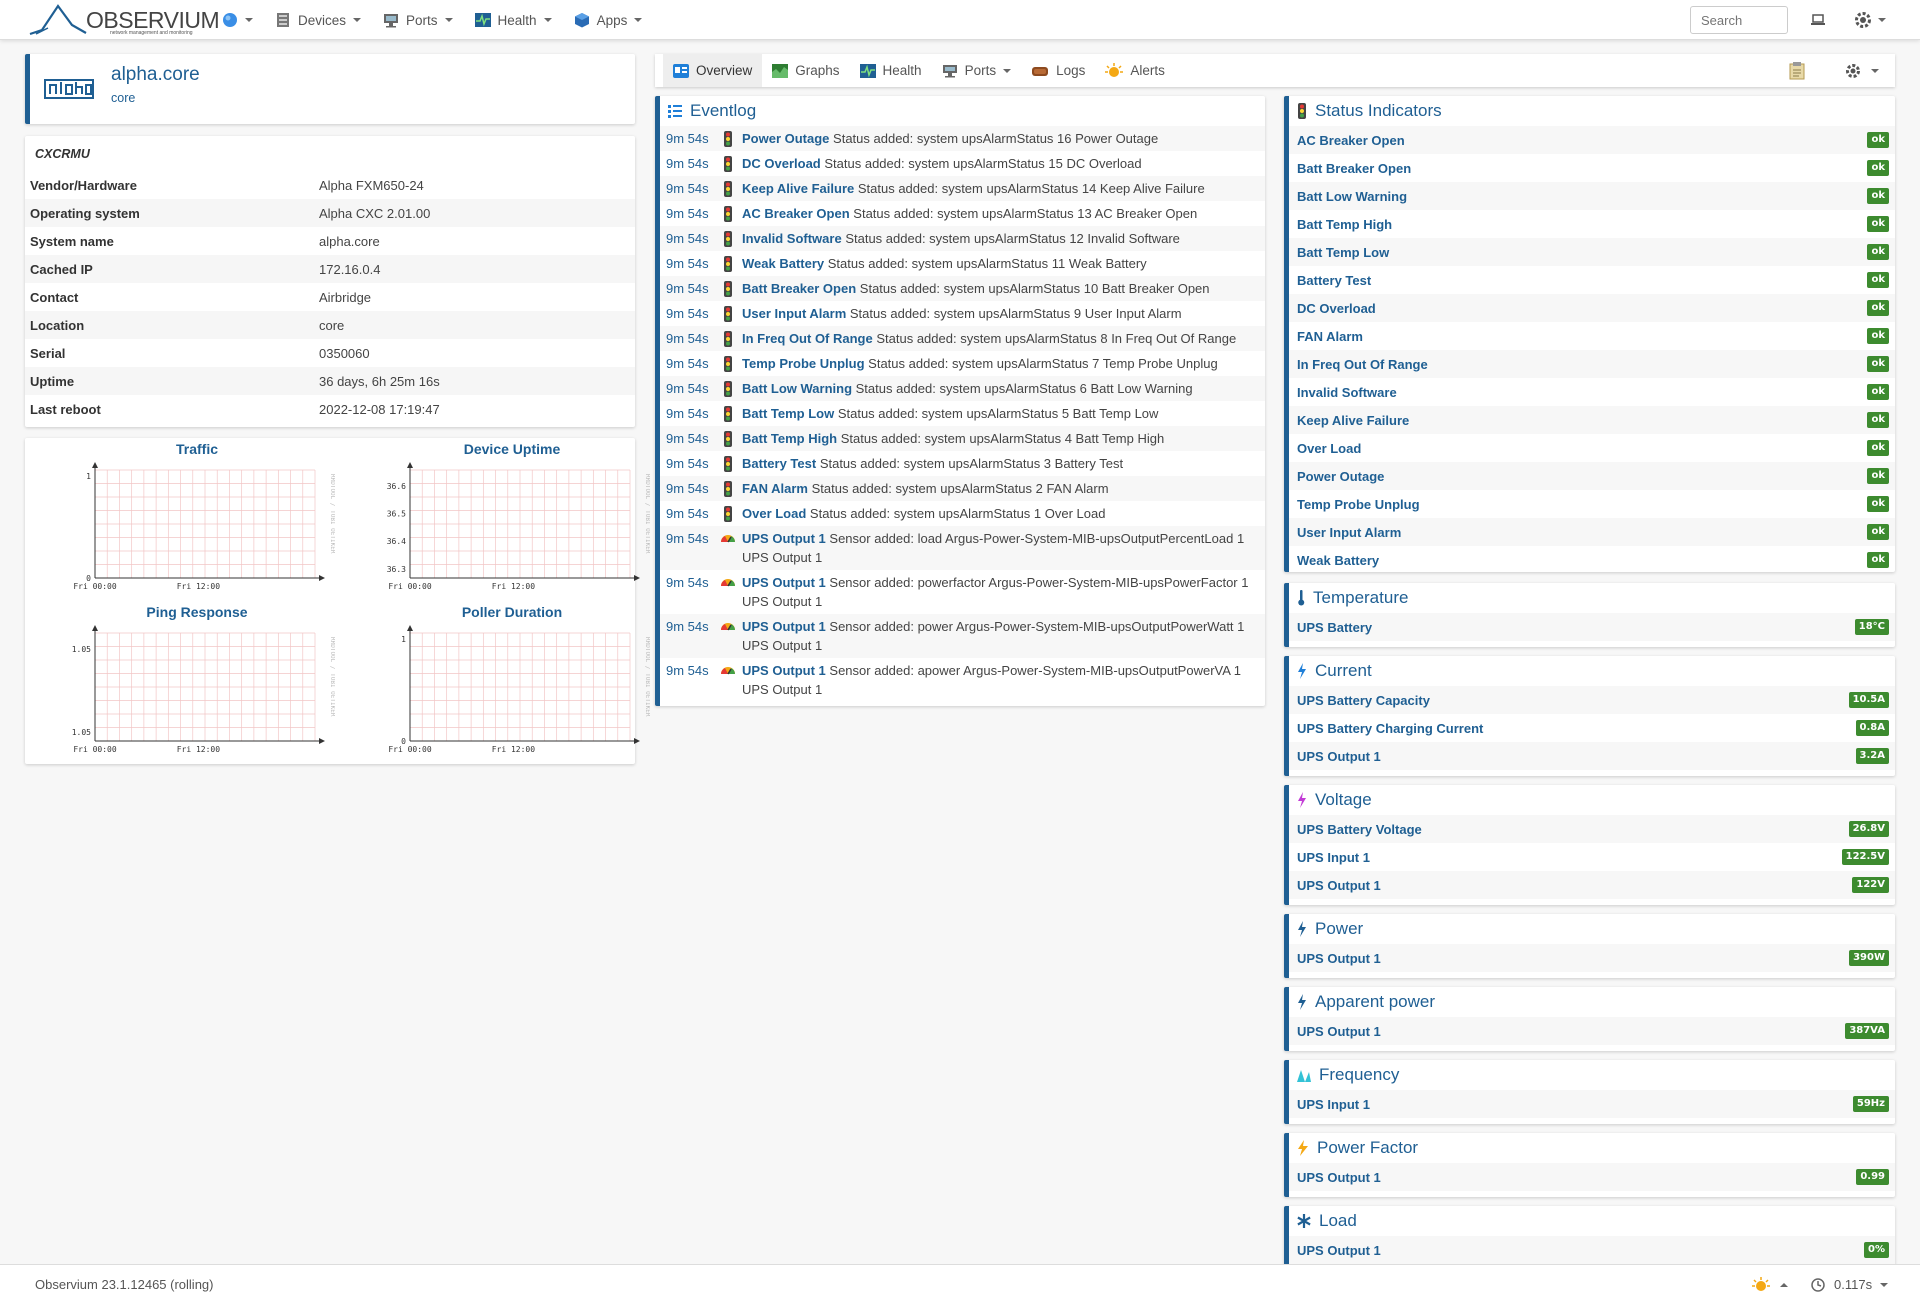  I want to click on status-indicator-row: In Freq Out Of Range ok, so click(1592, 364).